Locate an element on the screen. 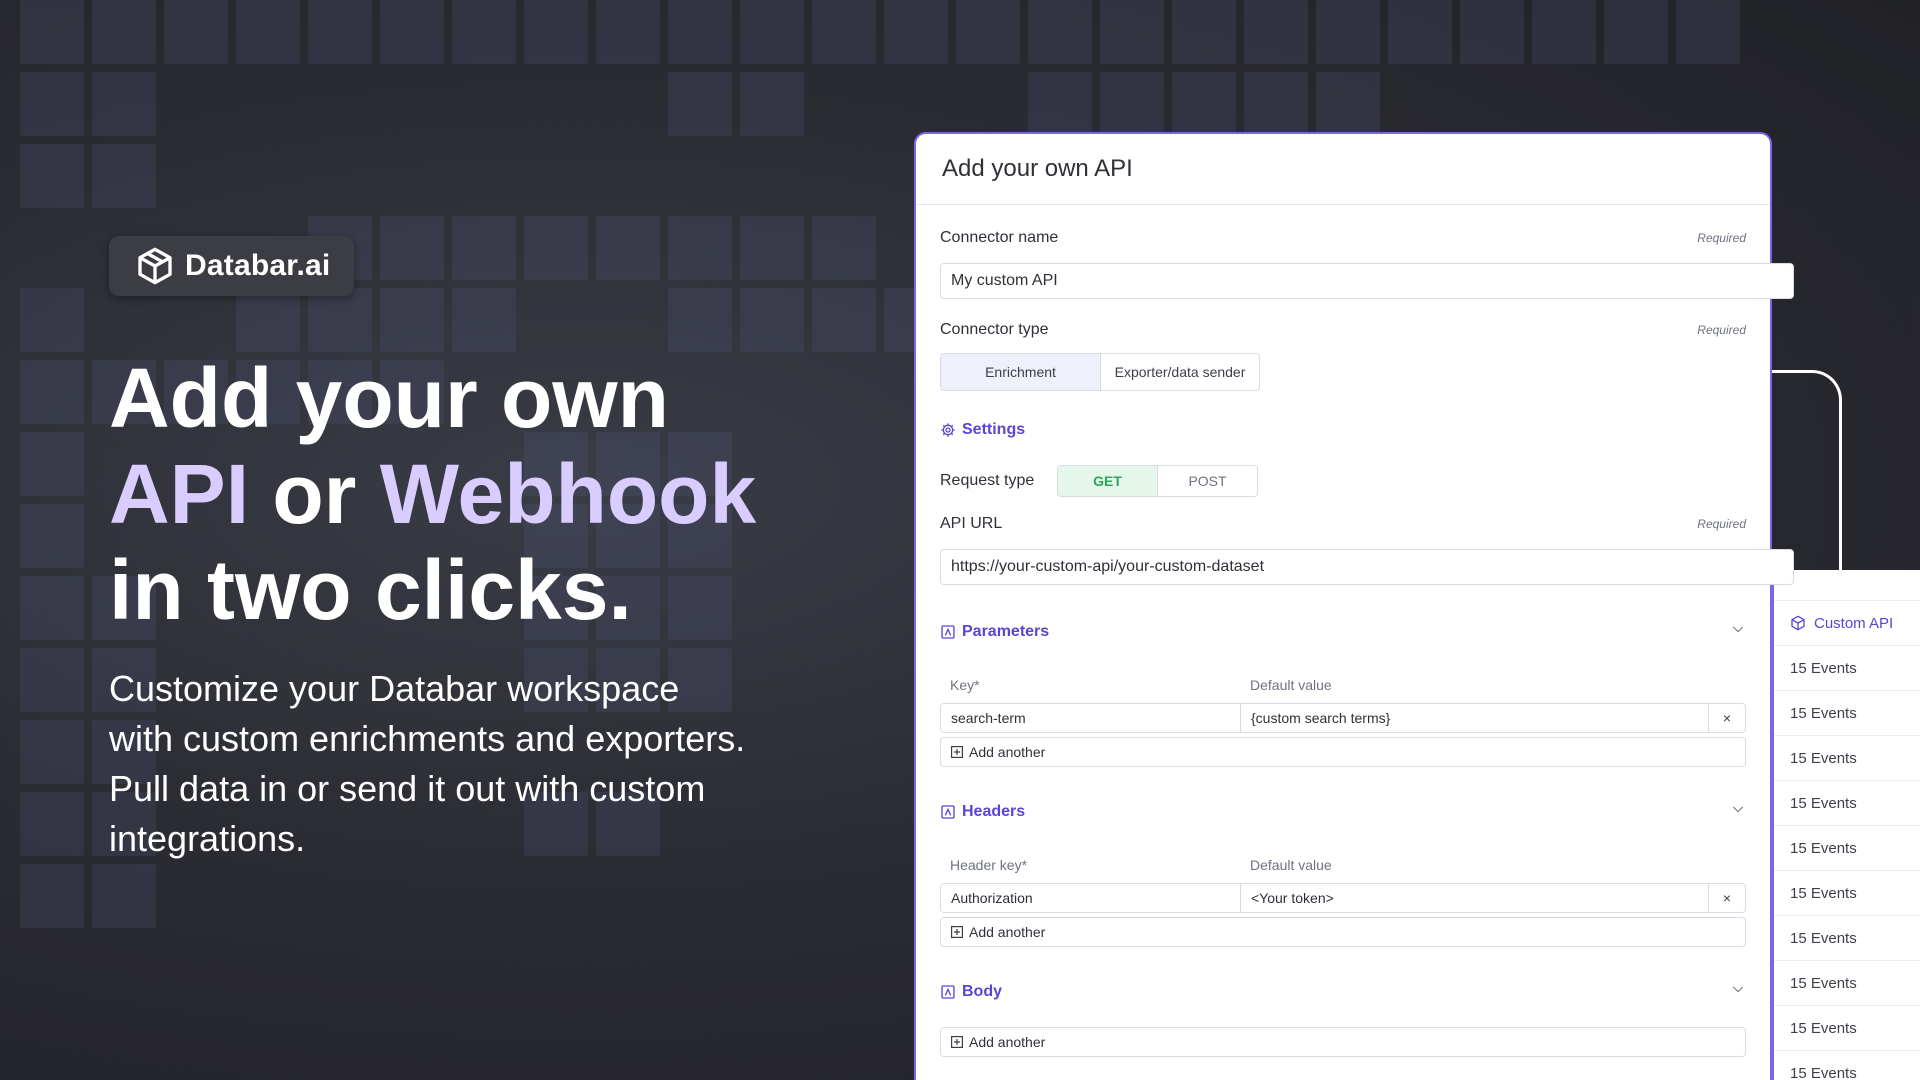 This screenshot has height=1080, width=1920. request-type-label: Request type is located at coordinates (987, 480).